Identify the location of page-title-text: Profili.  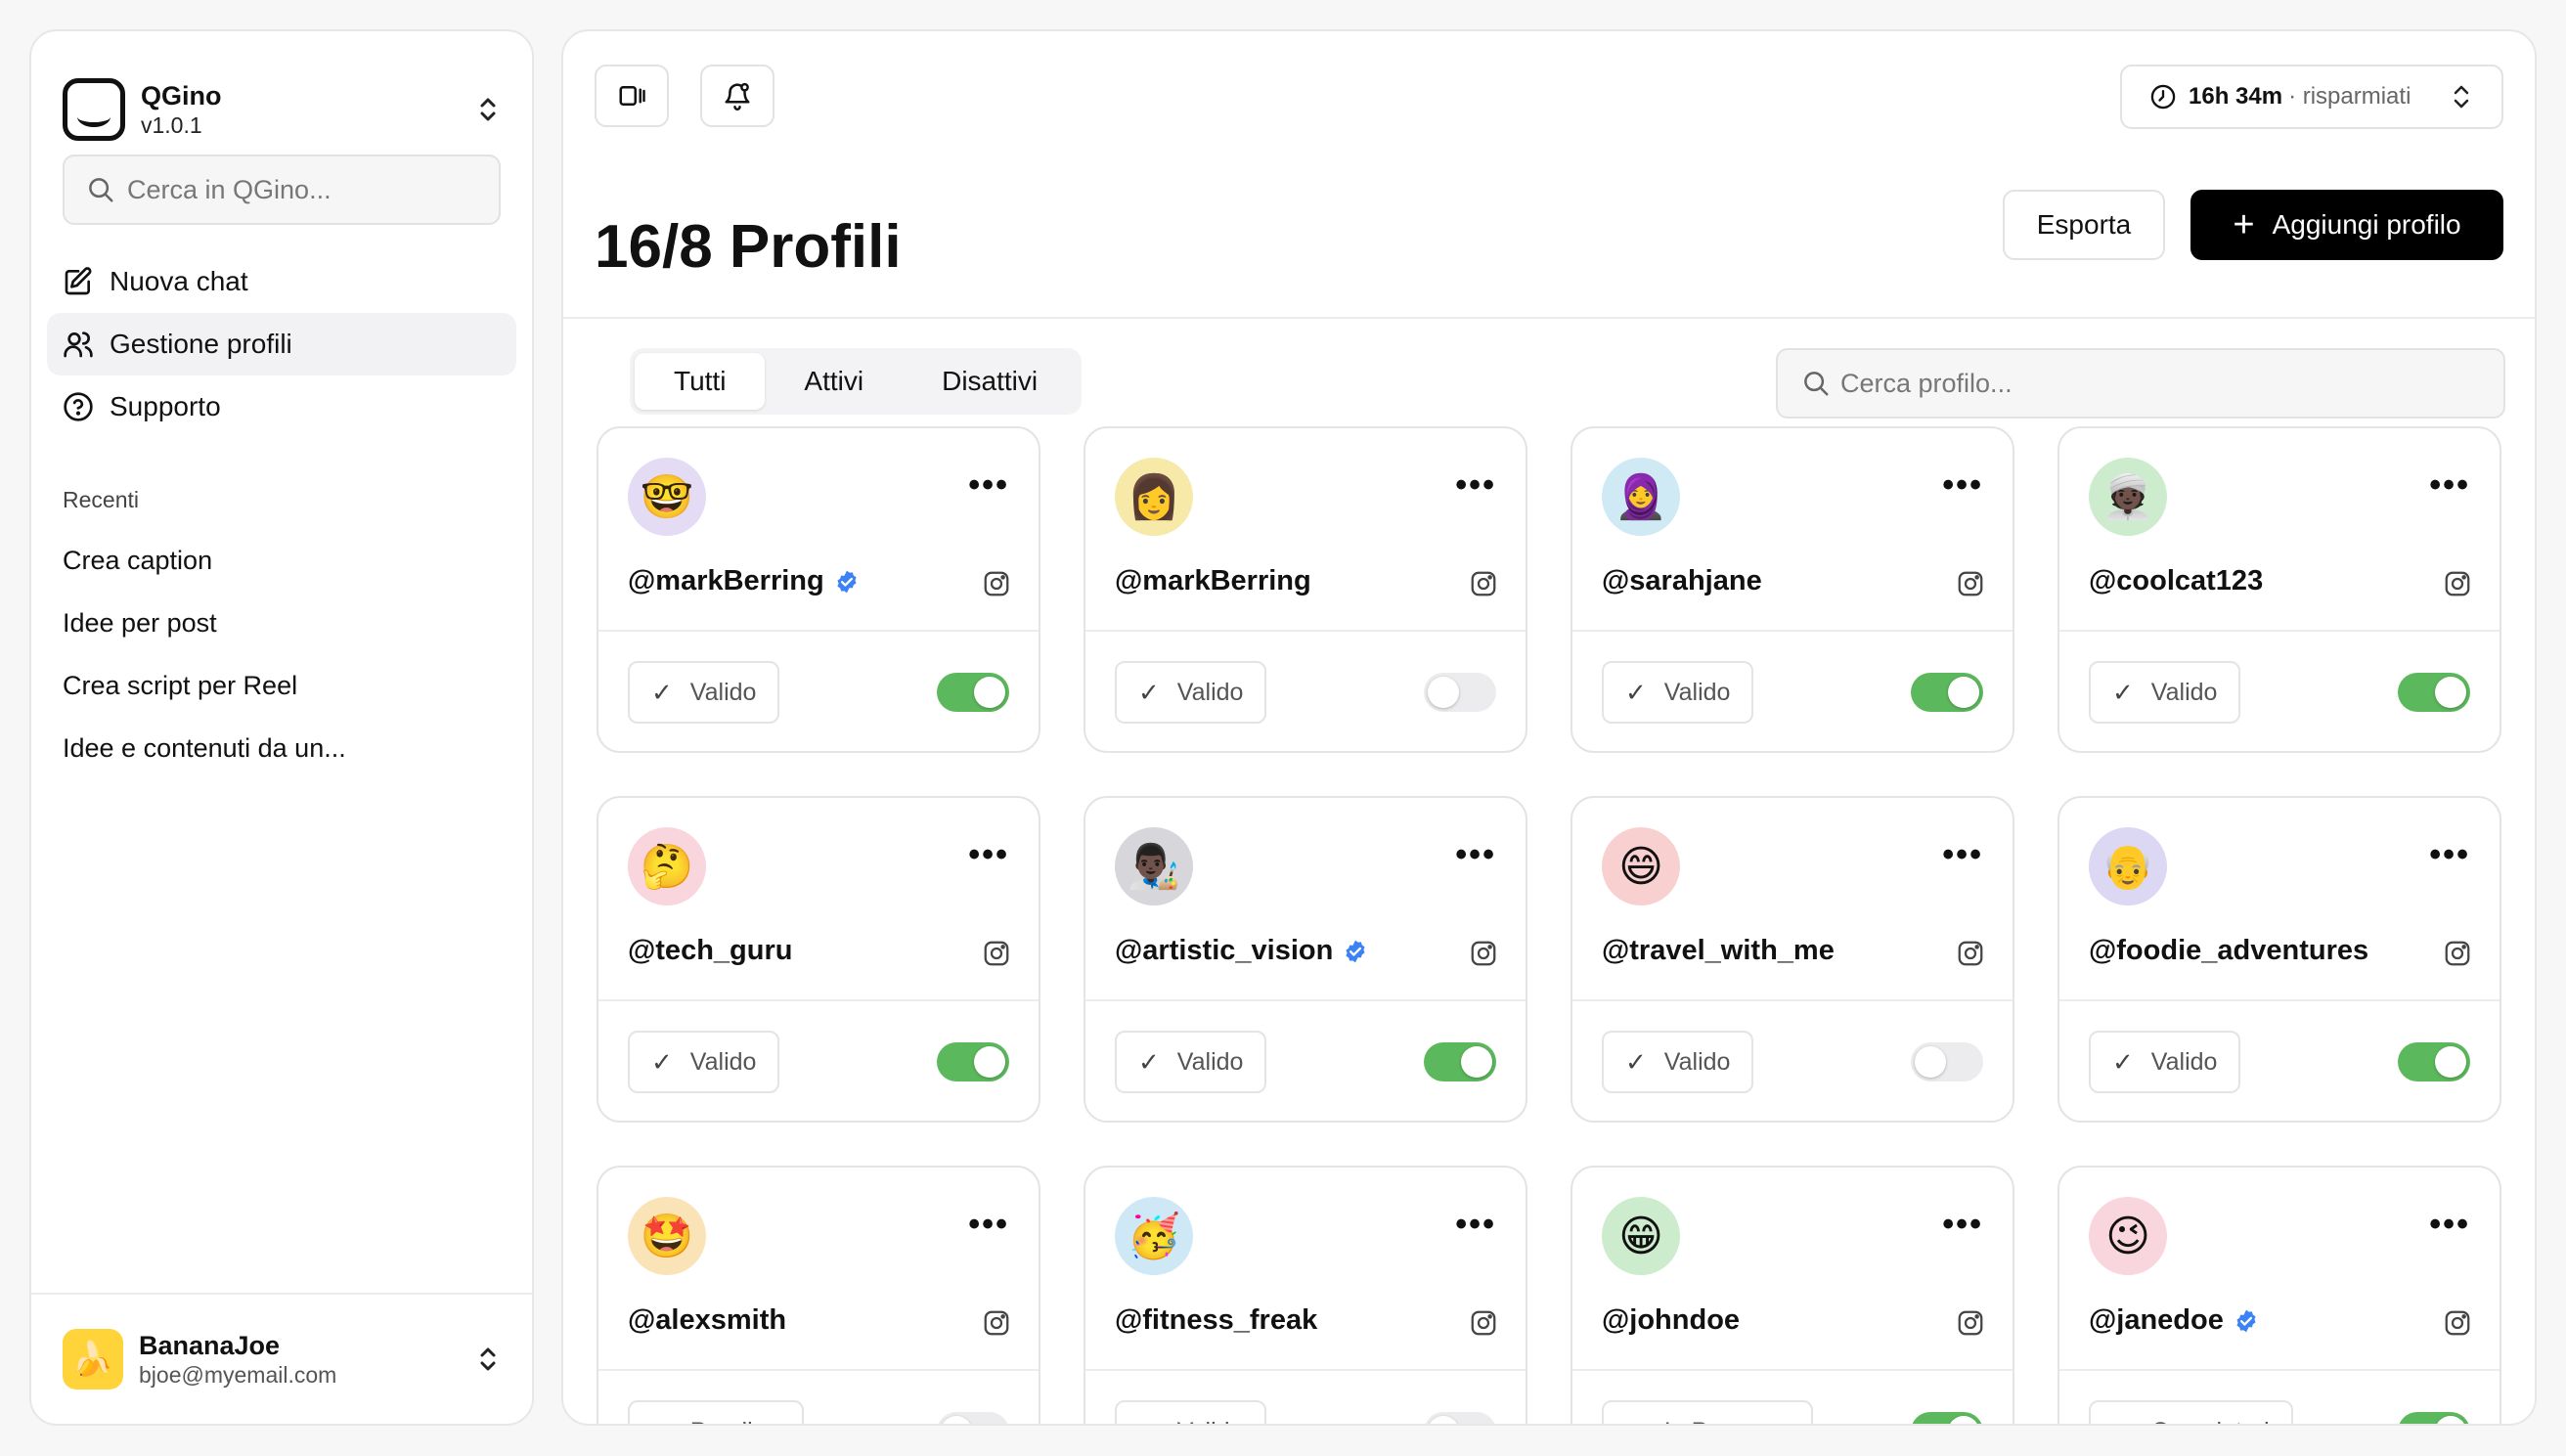
(815, 247).